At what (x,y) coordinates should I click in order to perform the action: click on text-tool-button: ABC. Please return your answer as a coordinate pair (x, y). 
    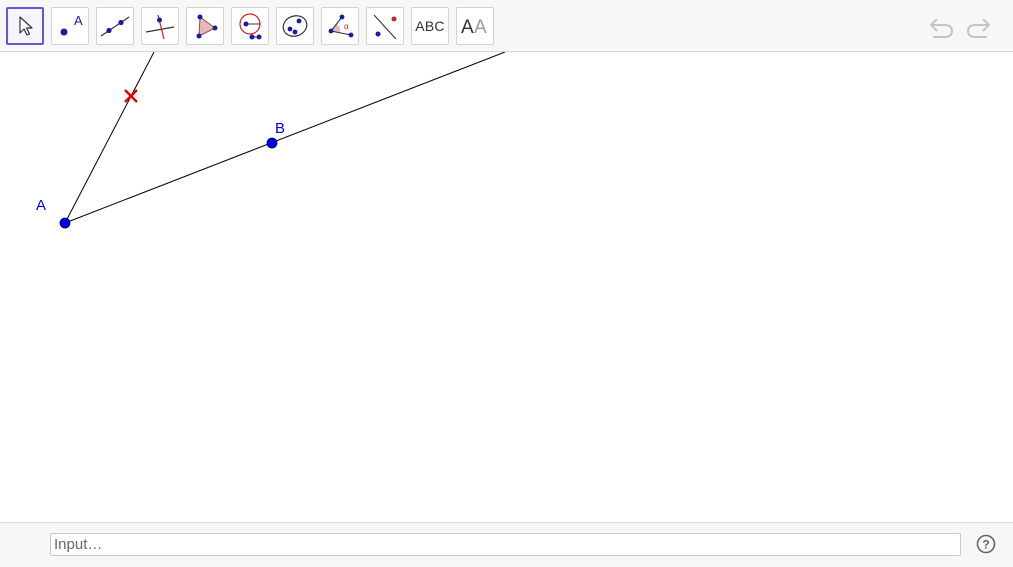
    Looking at the image, I should click on (430, 26).